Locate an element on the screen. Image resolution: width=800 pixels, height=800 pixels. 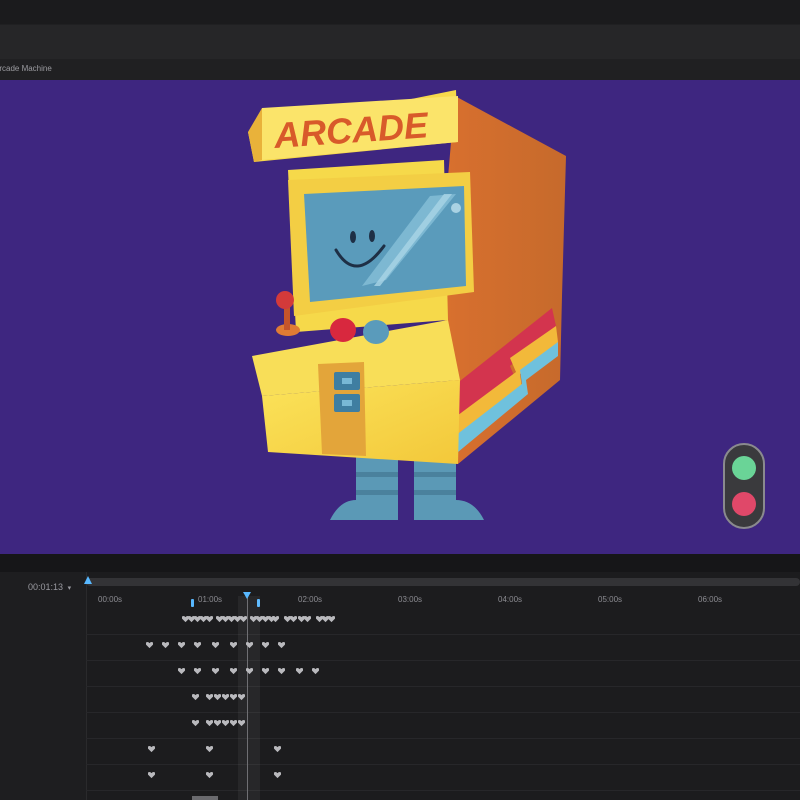
chevron-down-icon: ▾ is located at coordinates (70, 588).